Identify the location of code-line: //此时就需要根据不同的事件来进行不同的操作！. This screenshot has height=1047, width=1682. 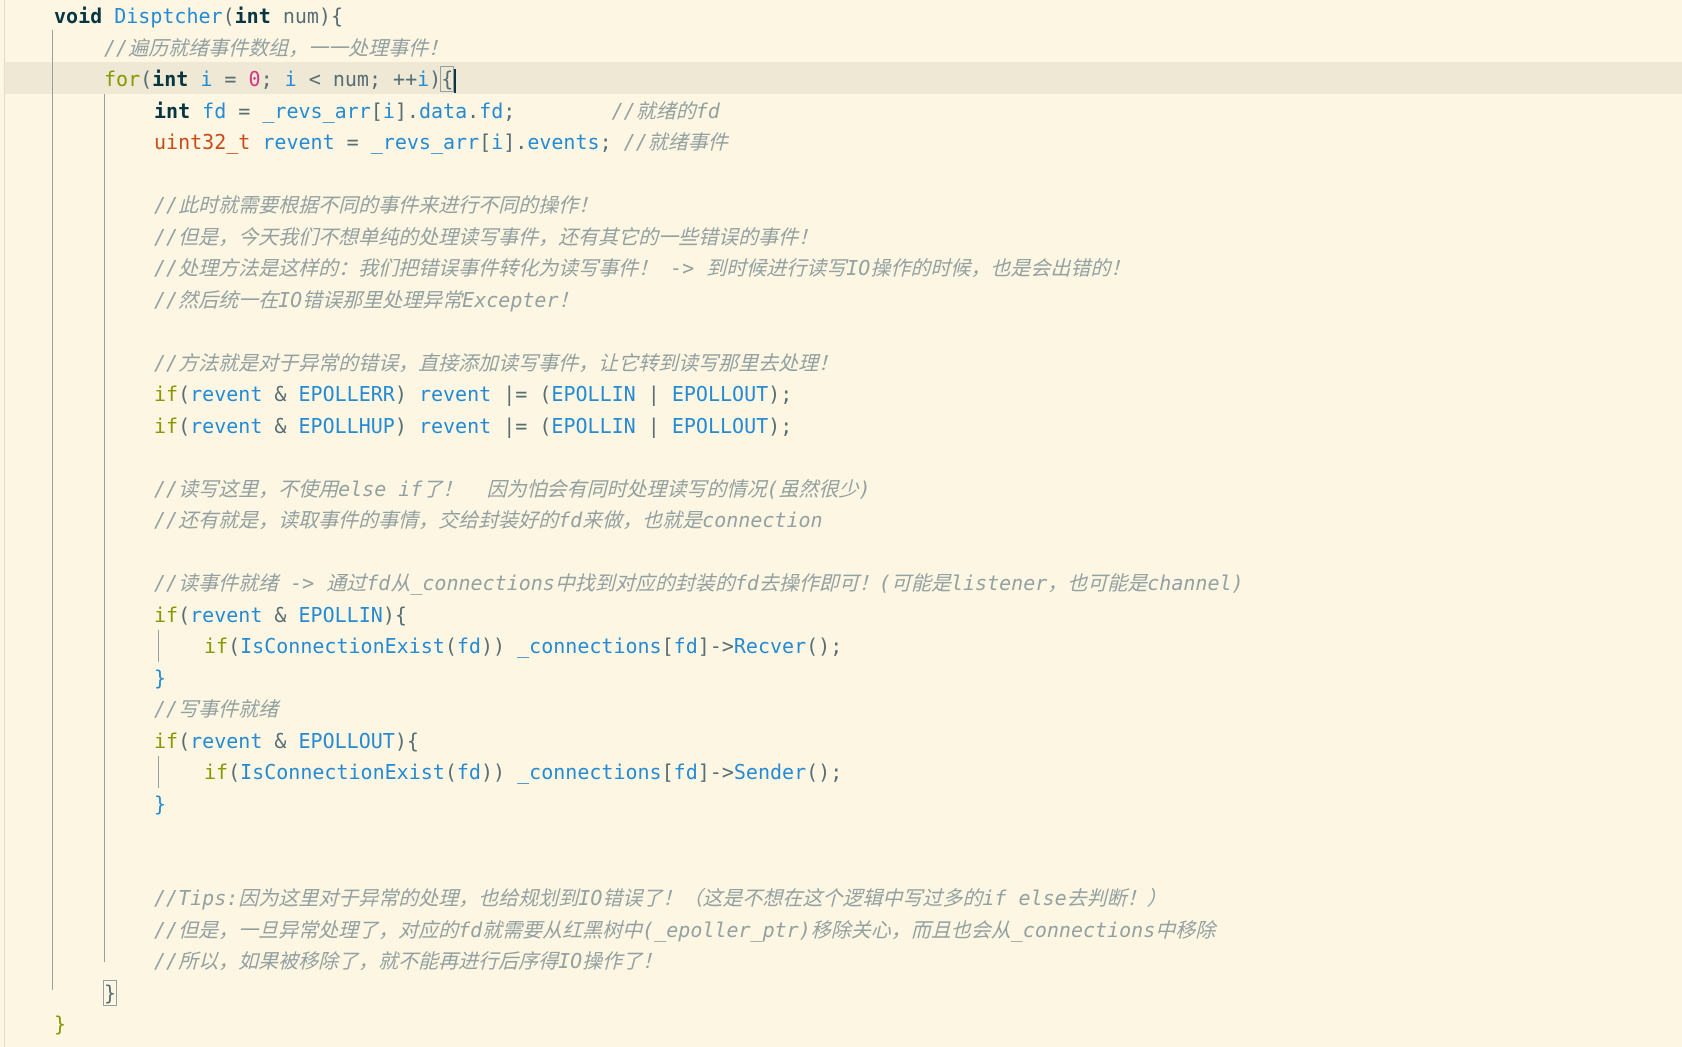
(376, 205).